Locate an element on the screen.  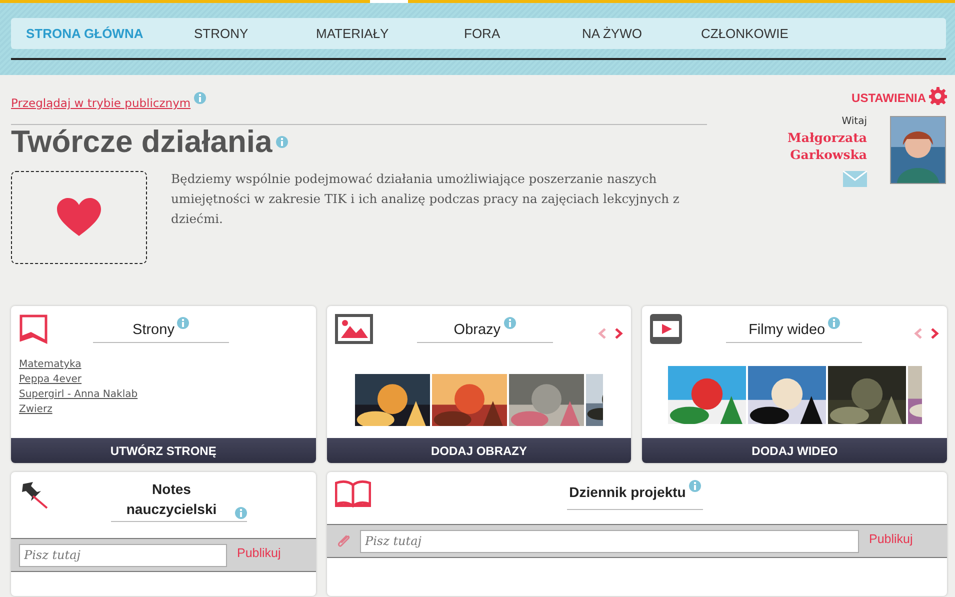
book-icon is located at coordinates (353, 494).